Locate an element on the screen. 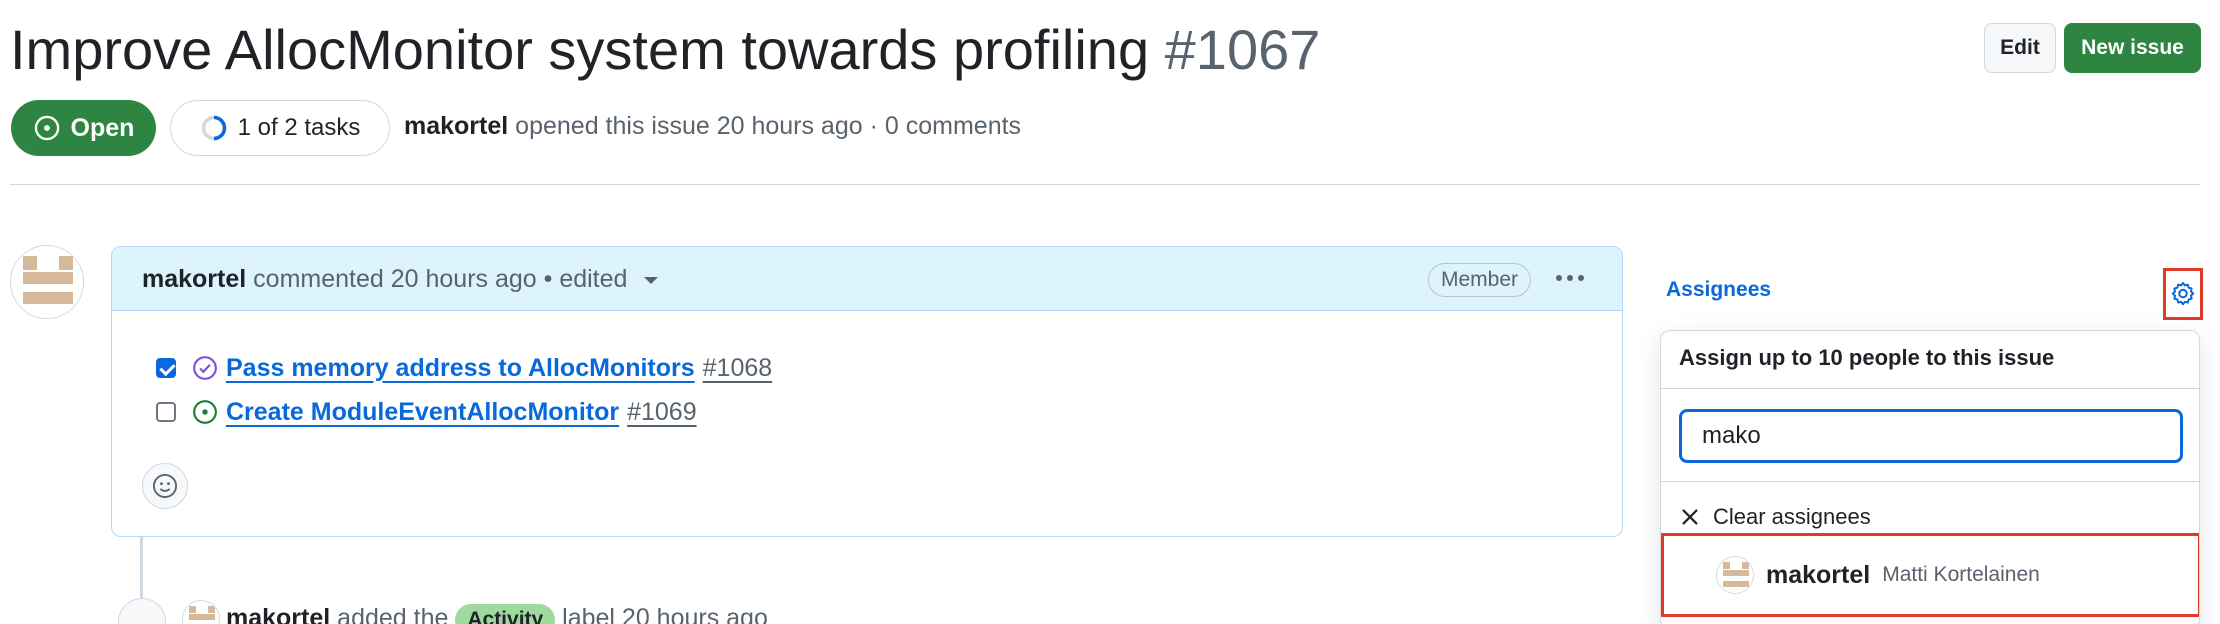  task-checkbox-checked is located at coordinates (166, 368).